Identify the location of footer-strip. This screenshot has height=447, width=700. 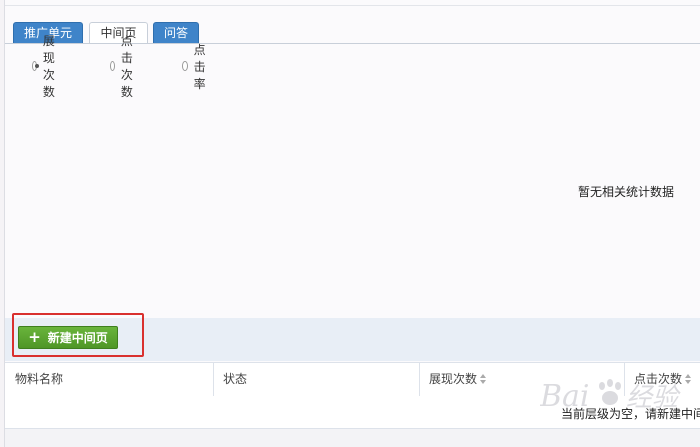
(352, 438).